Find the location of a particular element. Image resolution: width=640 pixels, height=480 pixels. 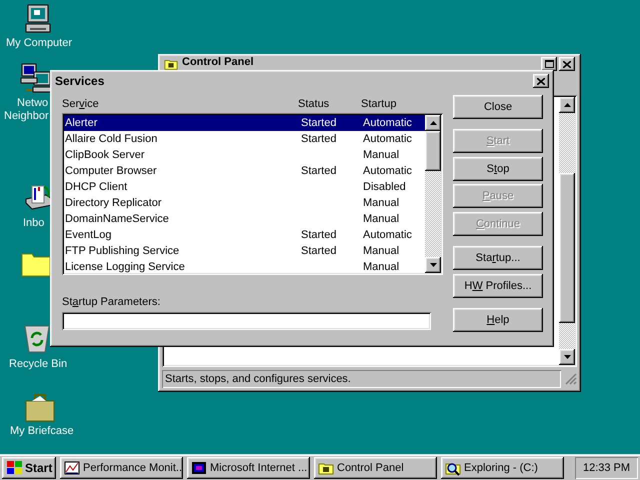

service-startup: Disabled is located at coordinates (384, 187).